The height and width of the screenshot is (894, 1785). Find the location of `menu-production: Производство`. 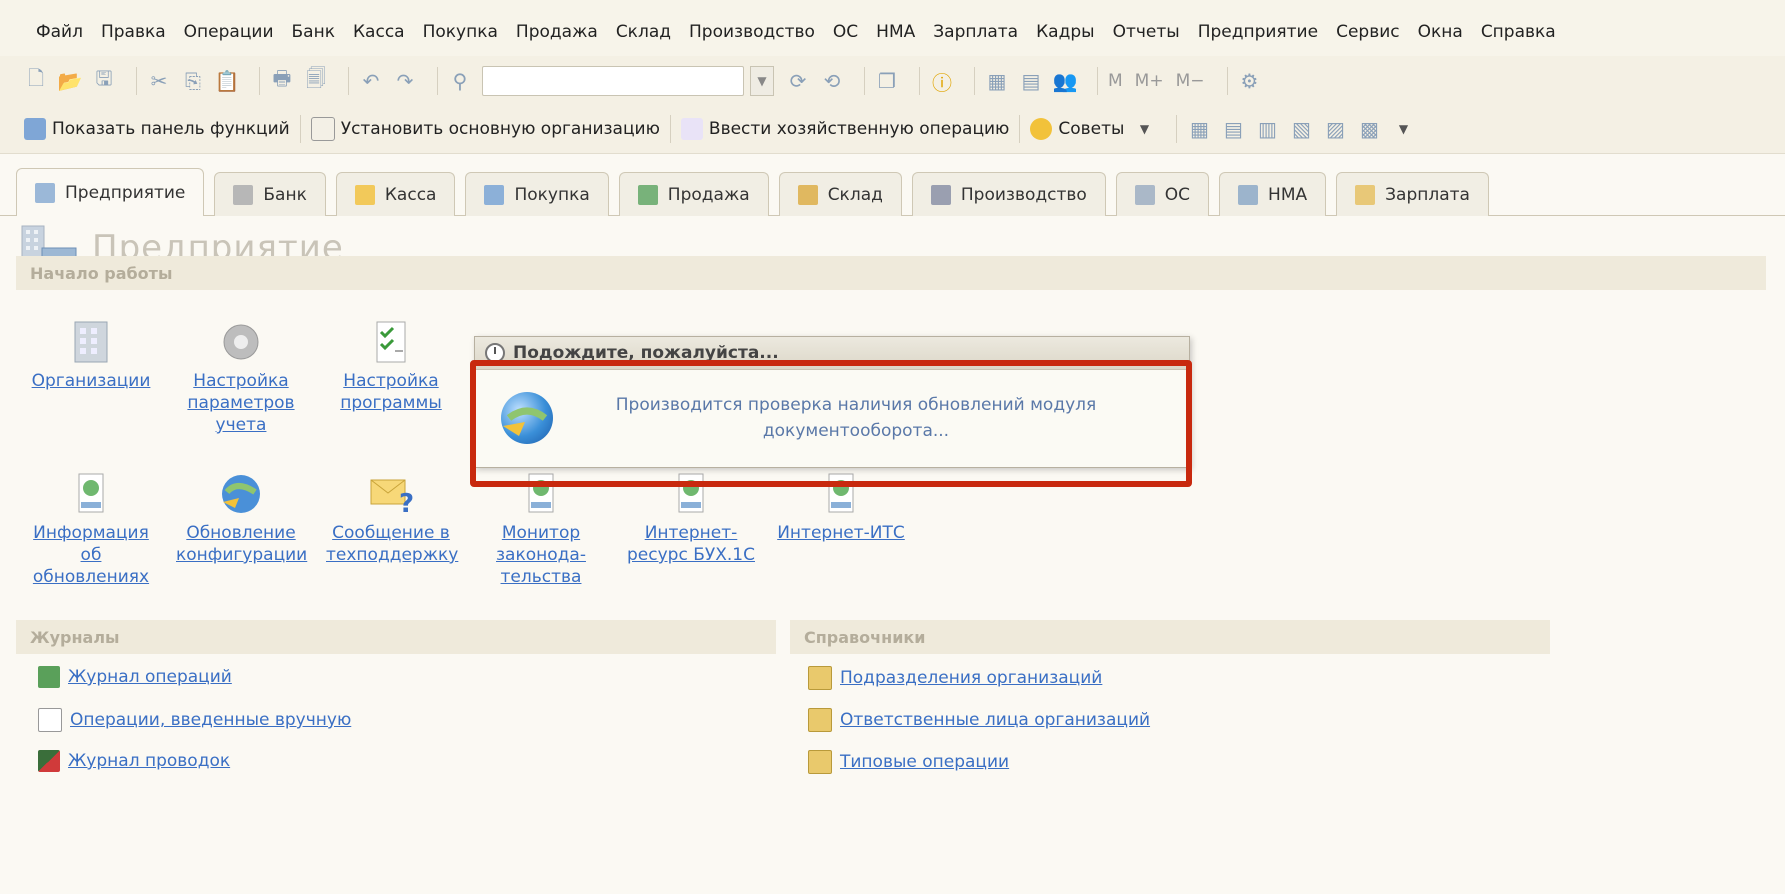

menu-production: Производство is located at coordinates (752, 32).